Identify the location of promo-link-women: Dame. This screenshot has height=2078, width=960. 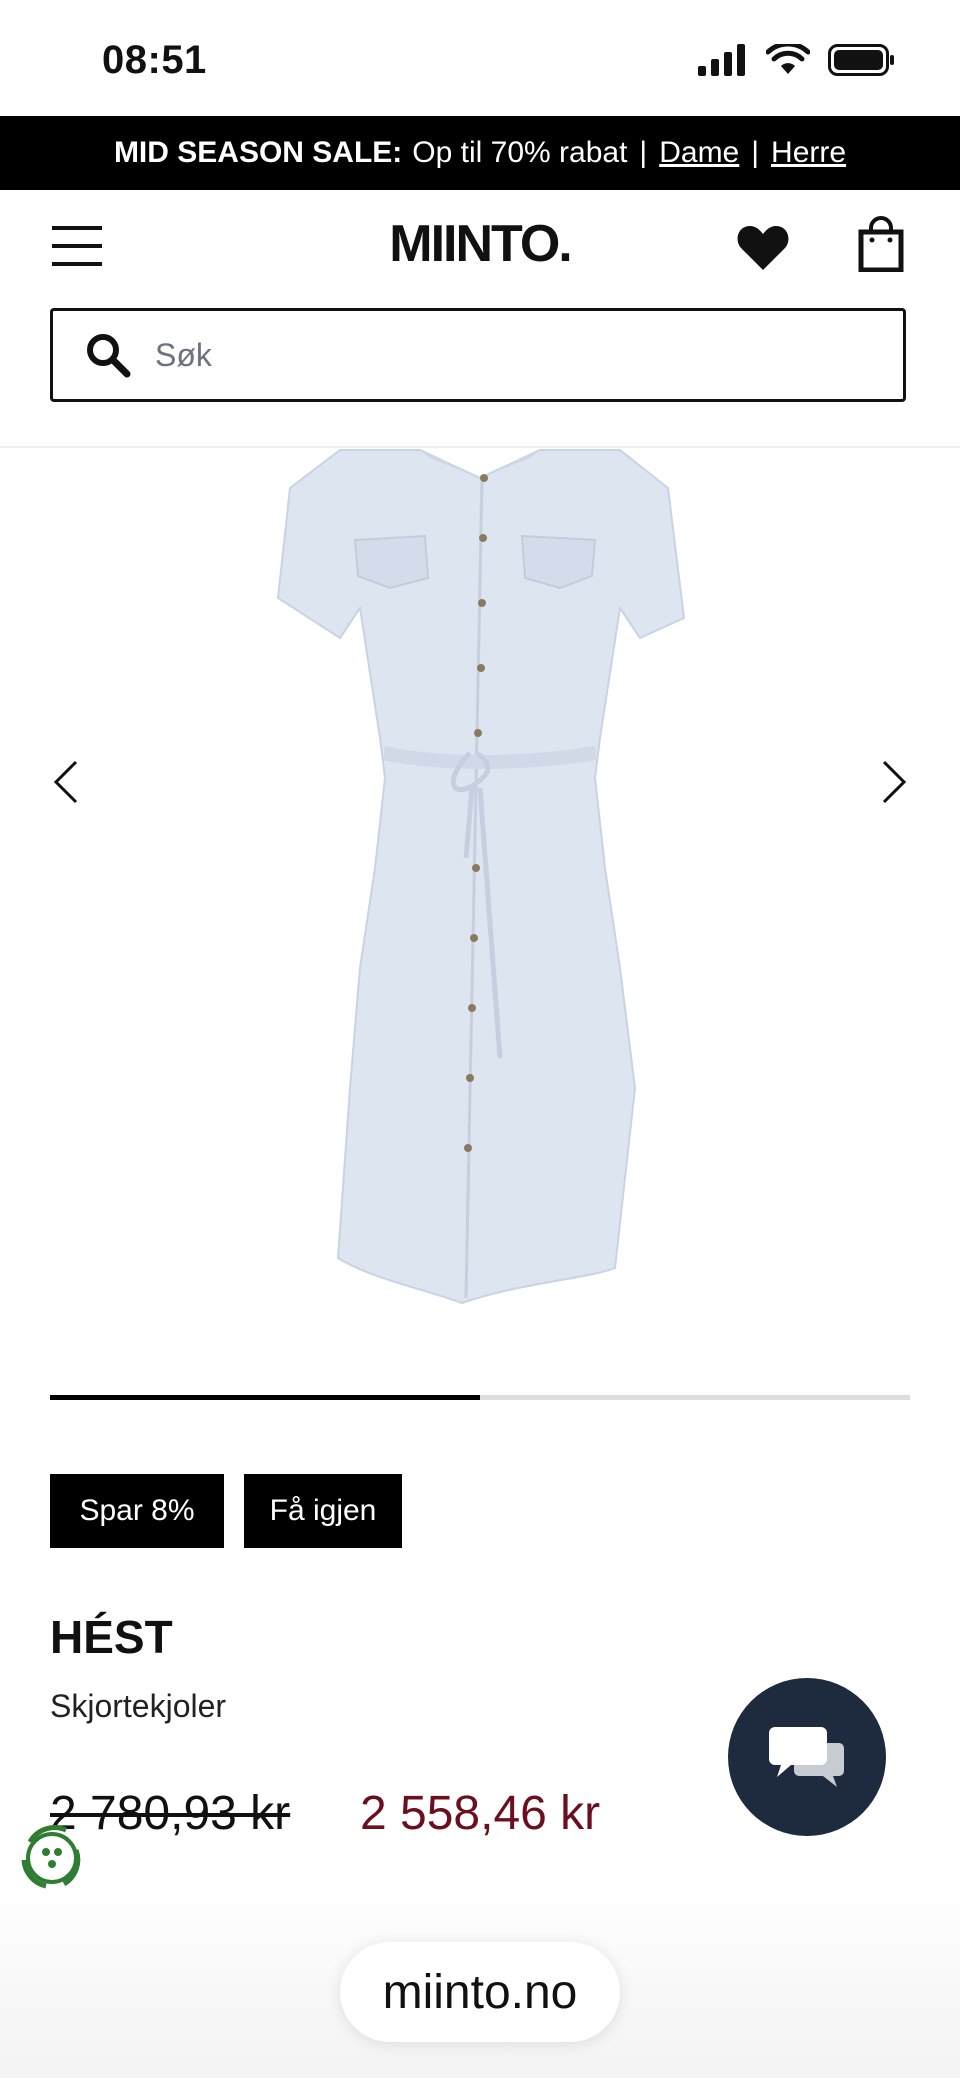
(699, 153).